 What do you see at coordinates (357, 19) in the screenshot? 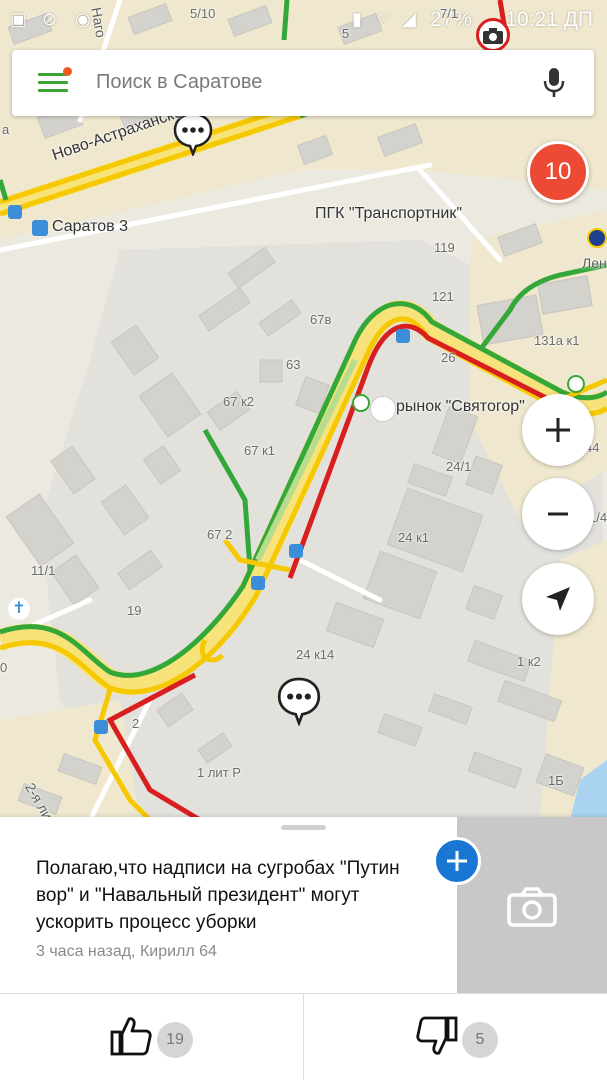
I see `signal-icon: ▮` at bounding box center [357, 19].